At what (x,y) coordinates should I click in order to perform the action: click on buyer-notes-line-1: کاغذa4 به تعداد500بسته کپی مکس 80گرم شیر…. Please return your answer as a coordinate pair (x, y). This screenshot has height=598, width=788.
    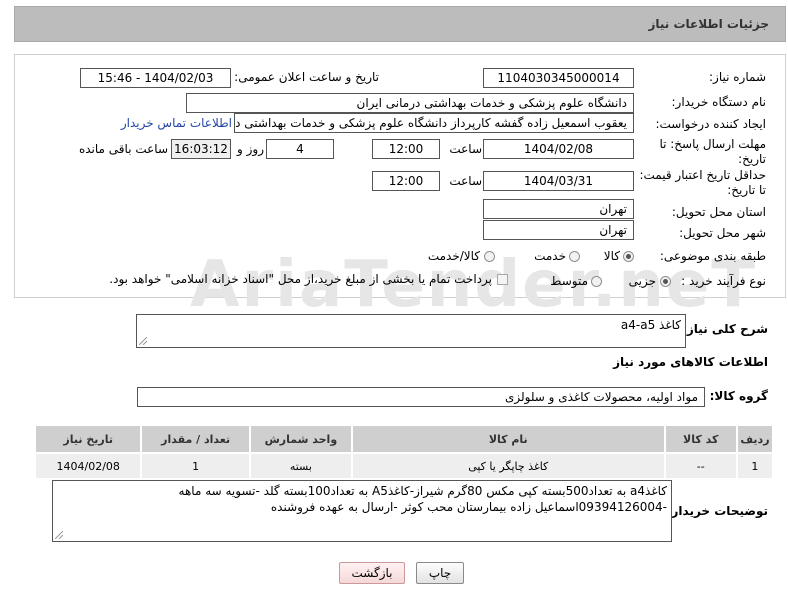
    Looking at the image, I should click on (422, 491).